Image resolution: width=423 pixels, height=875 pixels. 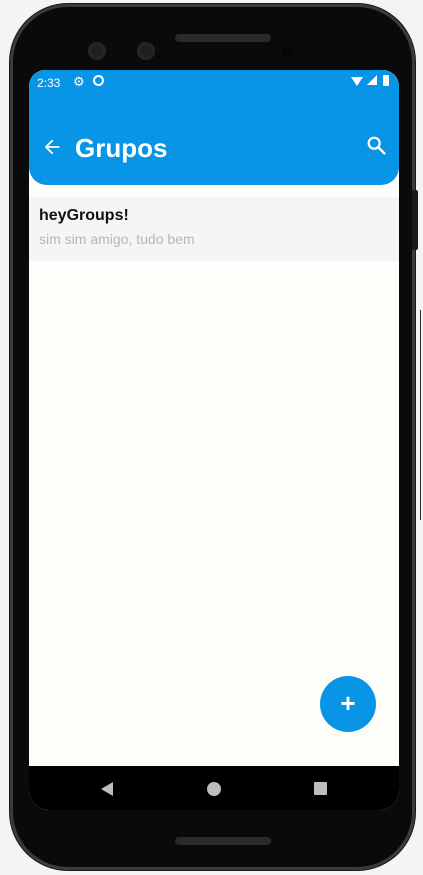 I want to click on proximity-sensor-icon, so click(x=287, y=51).